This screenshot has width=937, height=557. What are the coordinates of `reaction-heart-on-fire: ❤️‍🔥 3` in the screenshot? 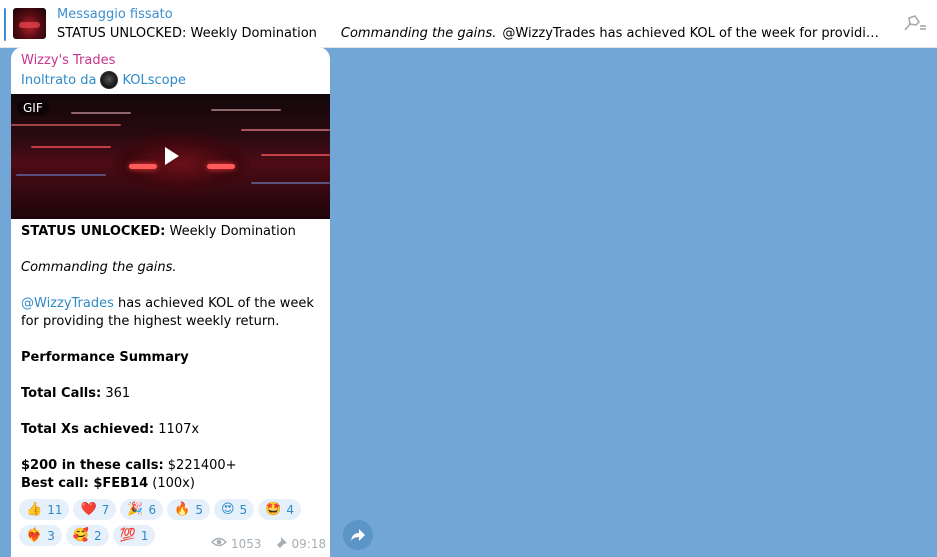 It's located at (40, 535).